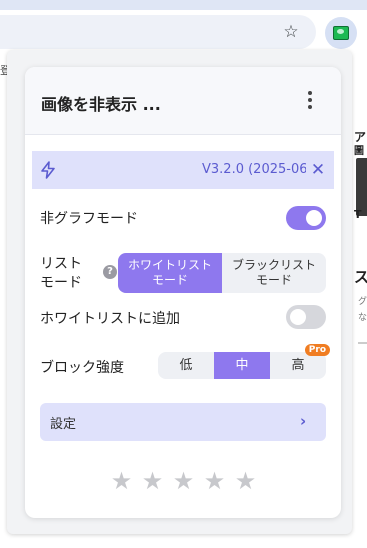 This screenshot has width=367, height=548. What do you see at coordinates (358, 214) in the screenshot?
I see `background-text: T` at bounding box center [358, 214].